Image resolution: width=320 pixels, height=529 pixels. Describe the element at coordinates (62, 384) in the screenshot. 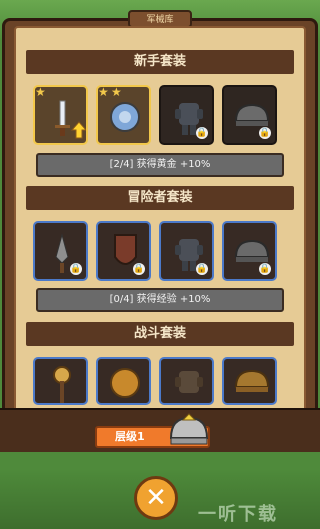

I see `mace-icon` at that location.